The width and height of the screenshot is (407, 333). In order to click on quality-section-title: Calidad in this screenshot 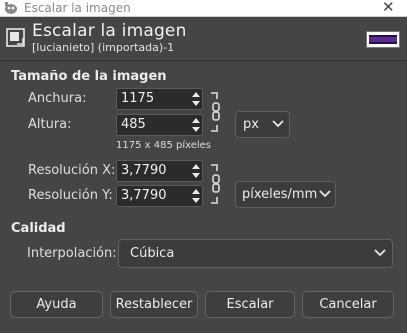, I will do `click(38, 228)`.